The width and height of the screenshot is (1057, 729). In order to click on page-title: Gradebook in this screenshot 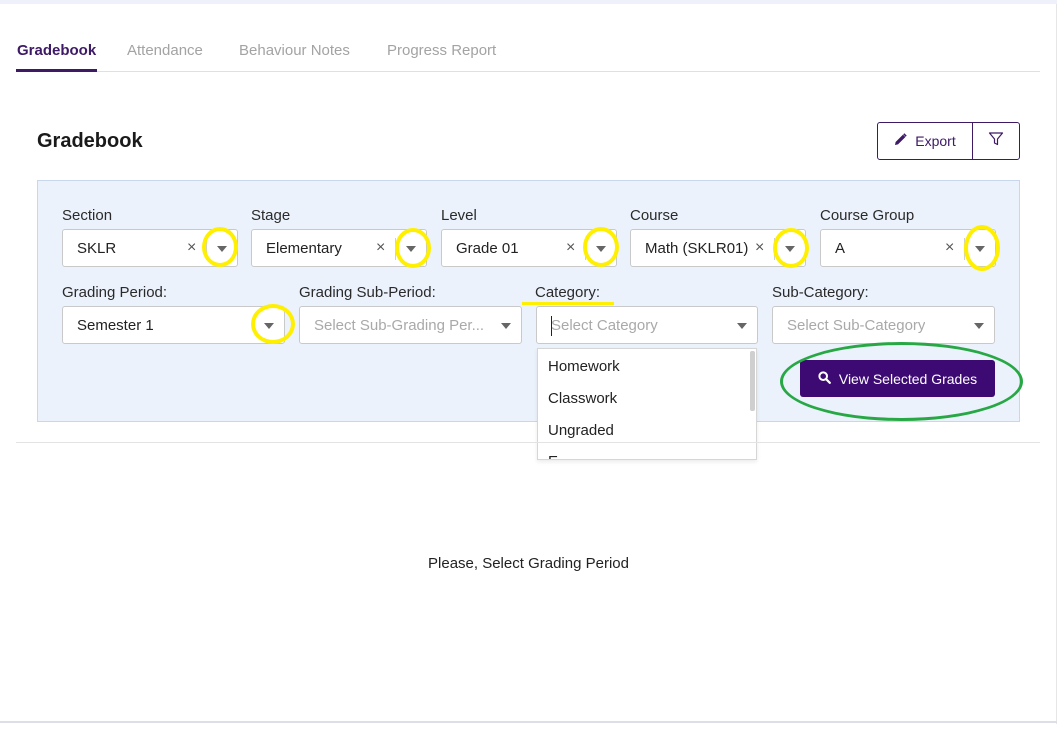, I will do `click(90, 141)`.